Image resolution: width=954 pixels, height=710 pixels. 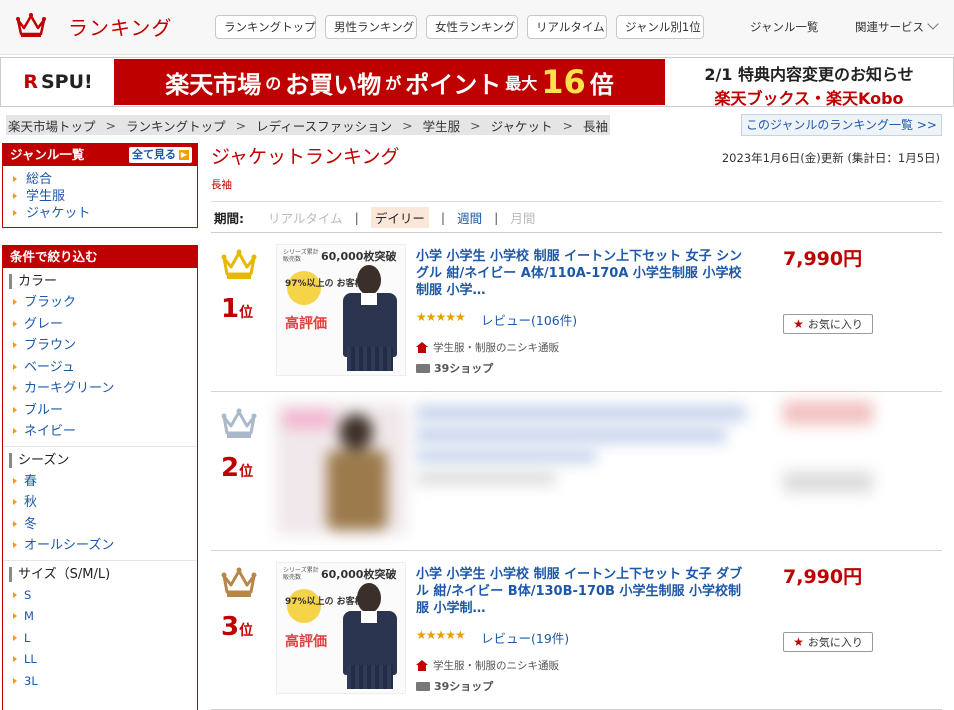 What do you see at coordinates (324, 125) in the screenshot?
I see `breadcrumb-item: レディースファッション` at bounding box center [324, 125].